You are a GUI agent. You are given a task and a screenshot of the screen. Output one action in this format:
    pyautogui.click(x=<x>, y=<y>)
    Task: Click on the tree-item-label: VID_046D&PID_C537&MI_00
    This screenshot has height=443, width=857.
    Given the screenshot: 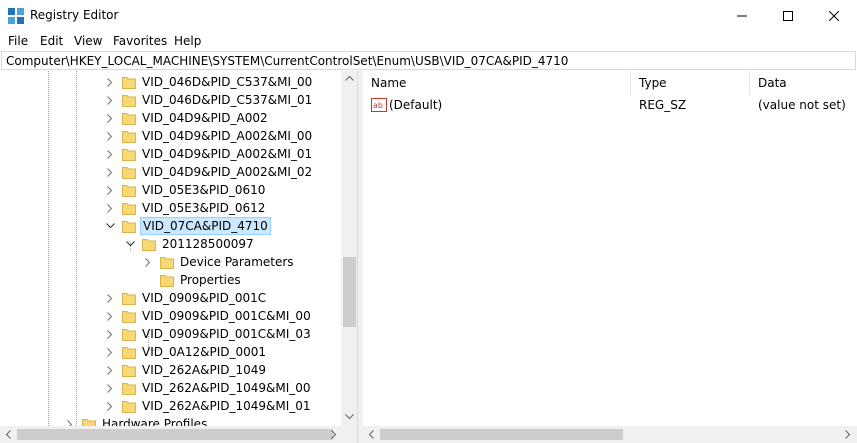 What is the action you would take?
    pyautogui.click(x=227, y=82)
    